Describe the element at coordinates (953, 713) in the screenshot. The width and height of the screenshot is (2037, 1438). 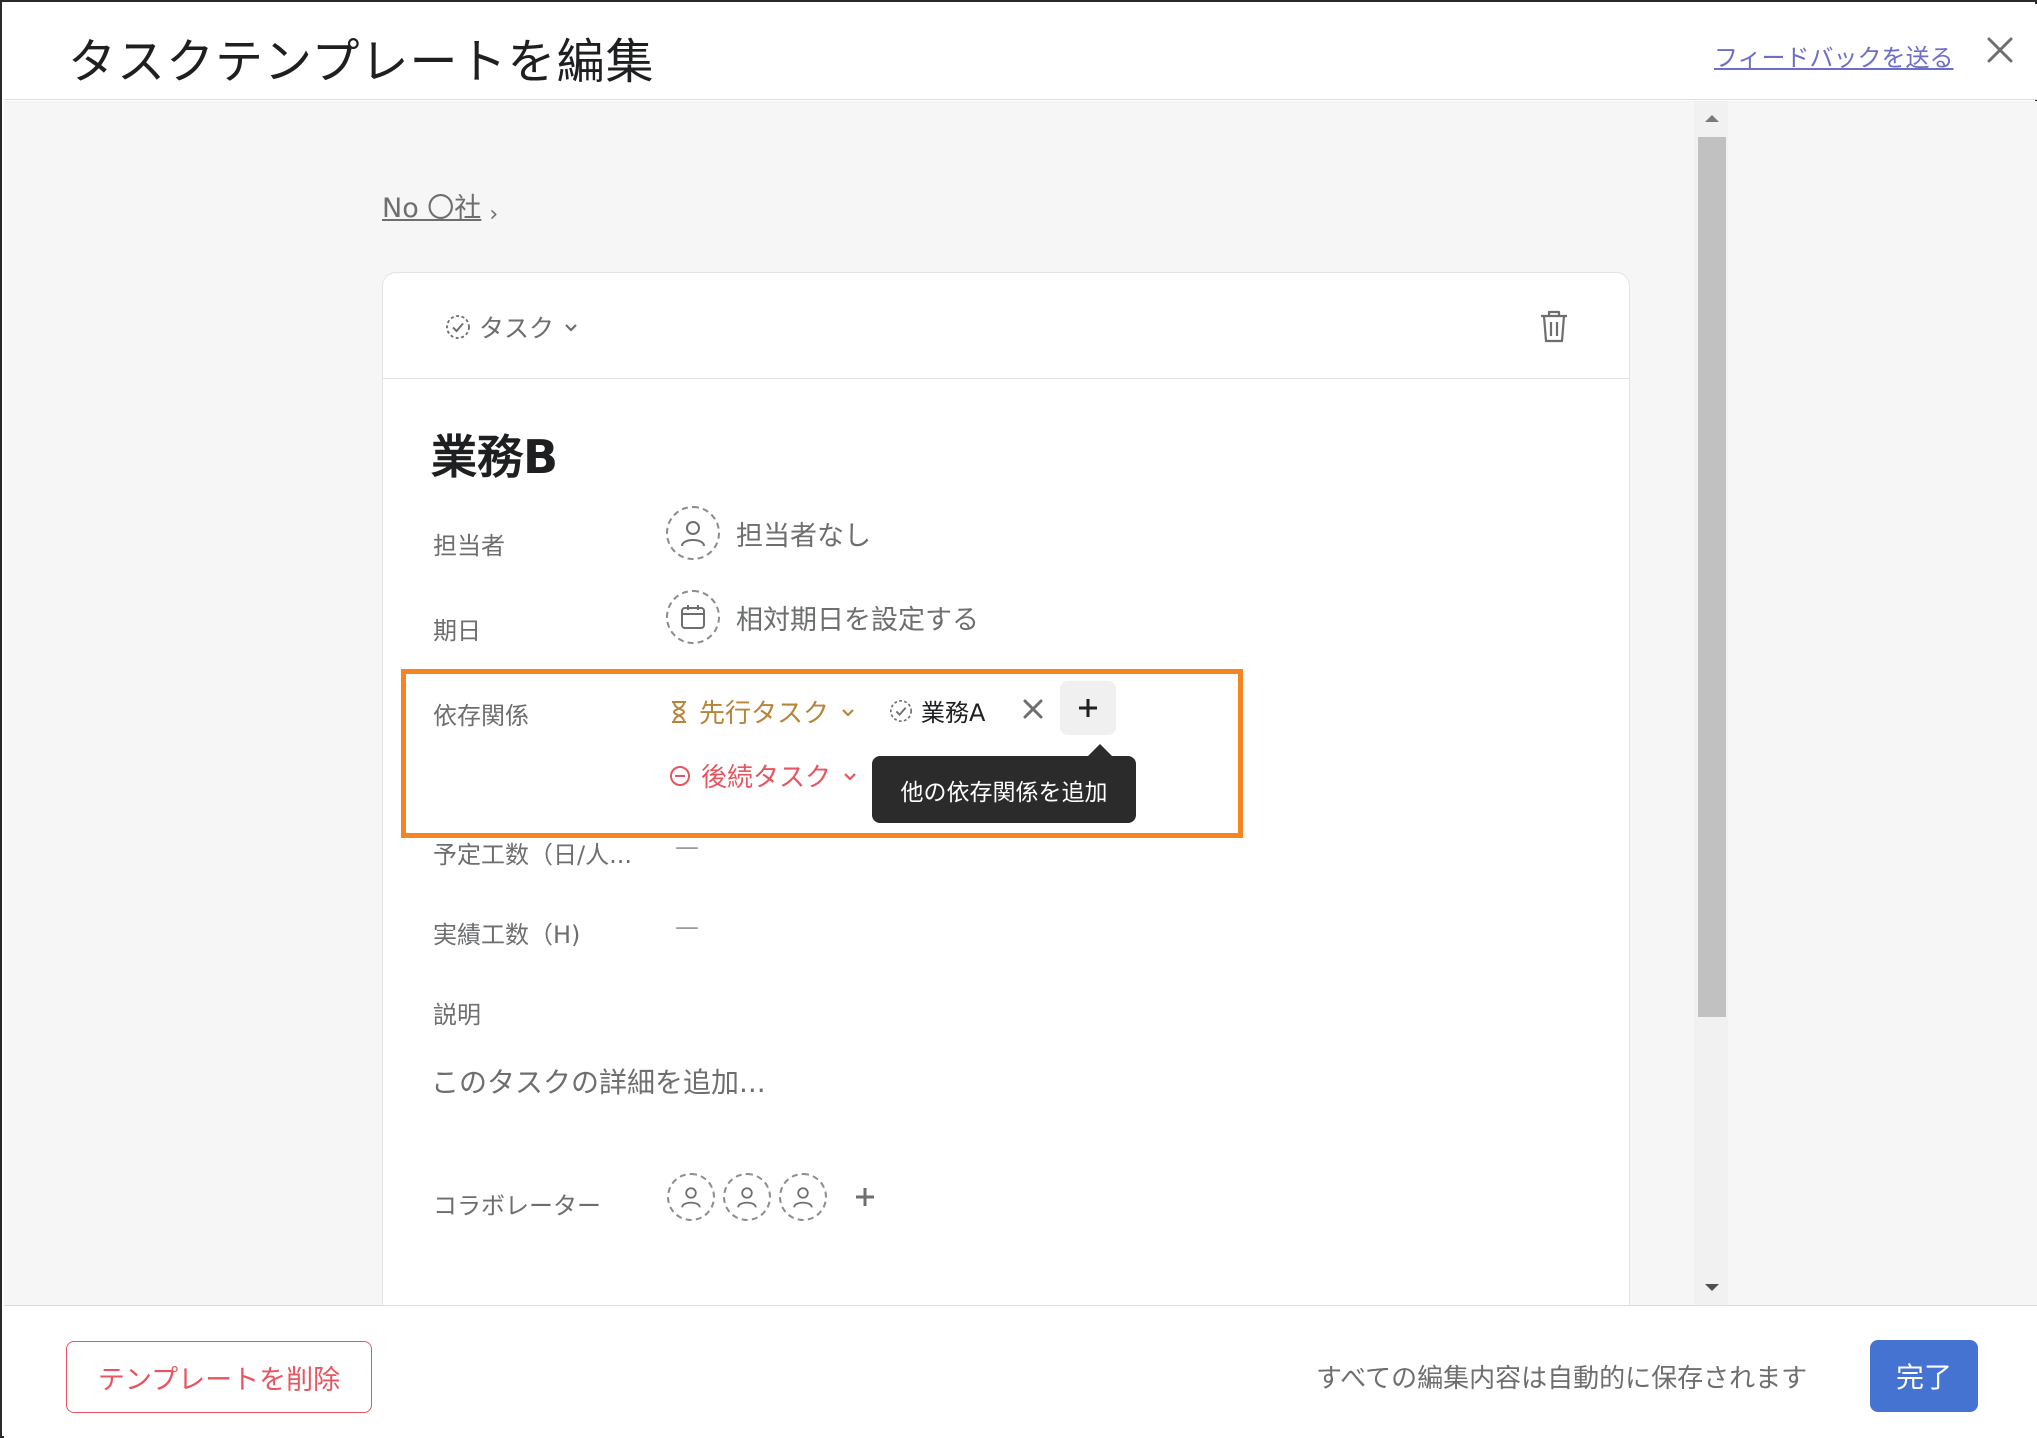
I see `predecessor-task-name: 業務A` at that location.